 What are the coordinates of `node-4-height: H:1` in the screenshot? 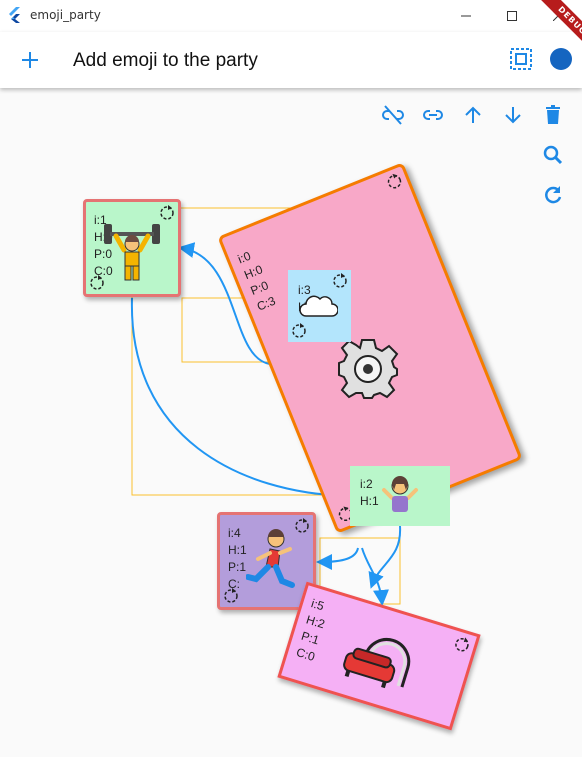 It's located at (237, 550).